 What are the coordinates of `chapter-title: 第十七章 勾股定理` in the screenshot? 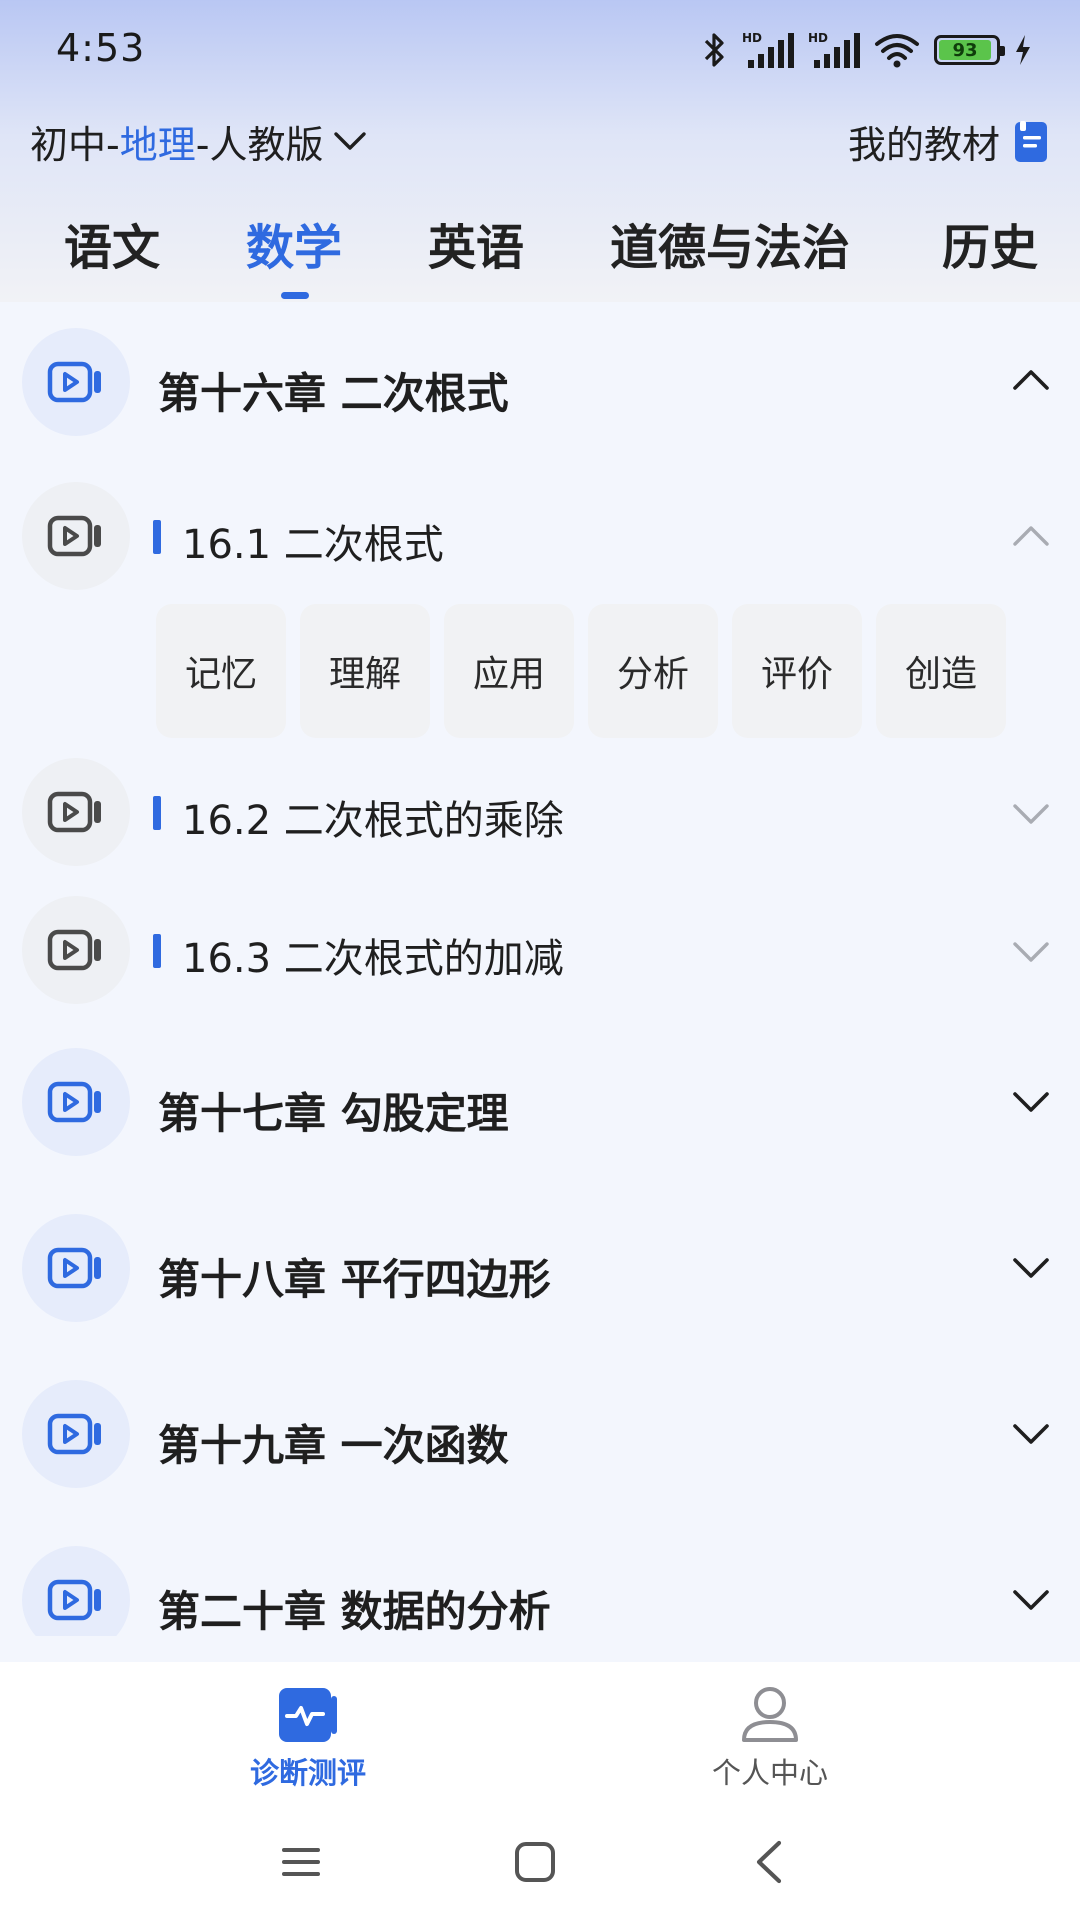 It's located at (333, 1113).